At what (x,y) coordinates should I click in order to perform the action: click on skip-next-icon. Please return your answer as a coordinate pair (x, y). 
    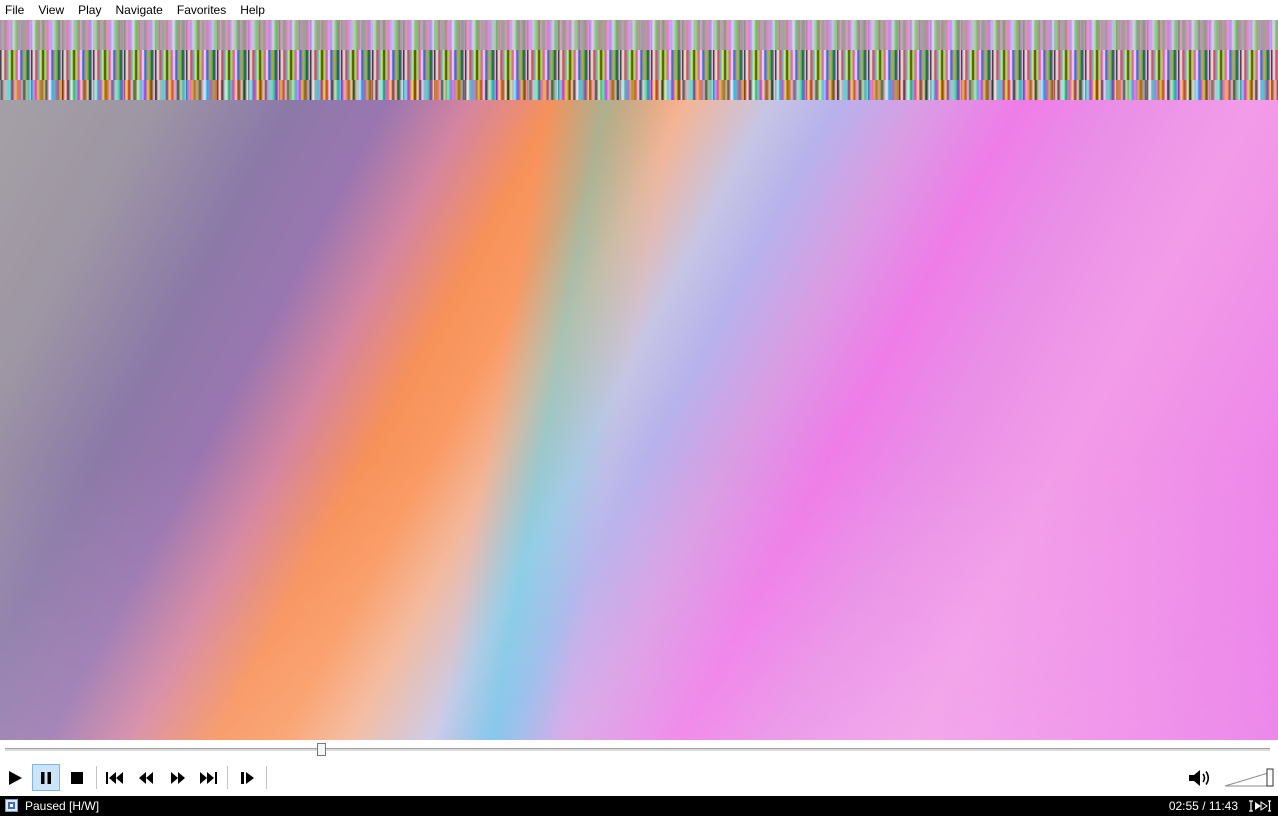
    Looking at the image, I should click on (208, 777).